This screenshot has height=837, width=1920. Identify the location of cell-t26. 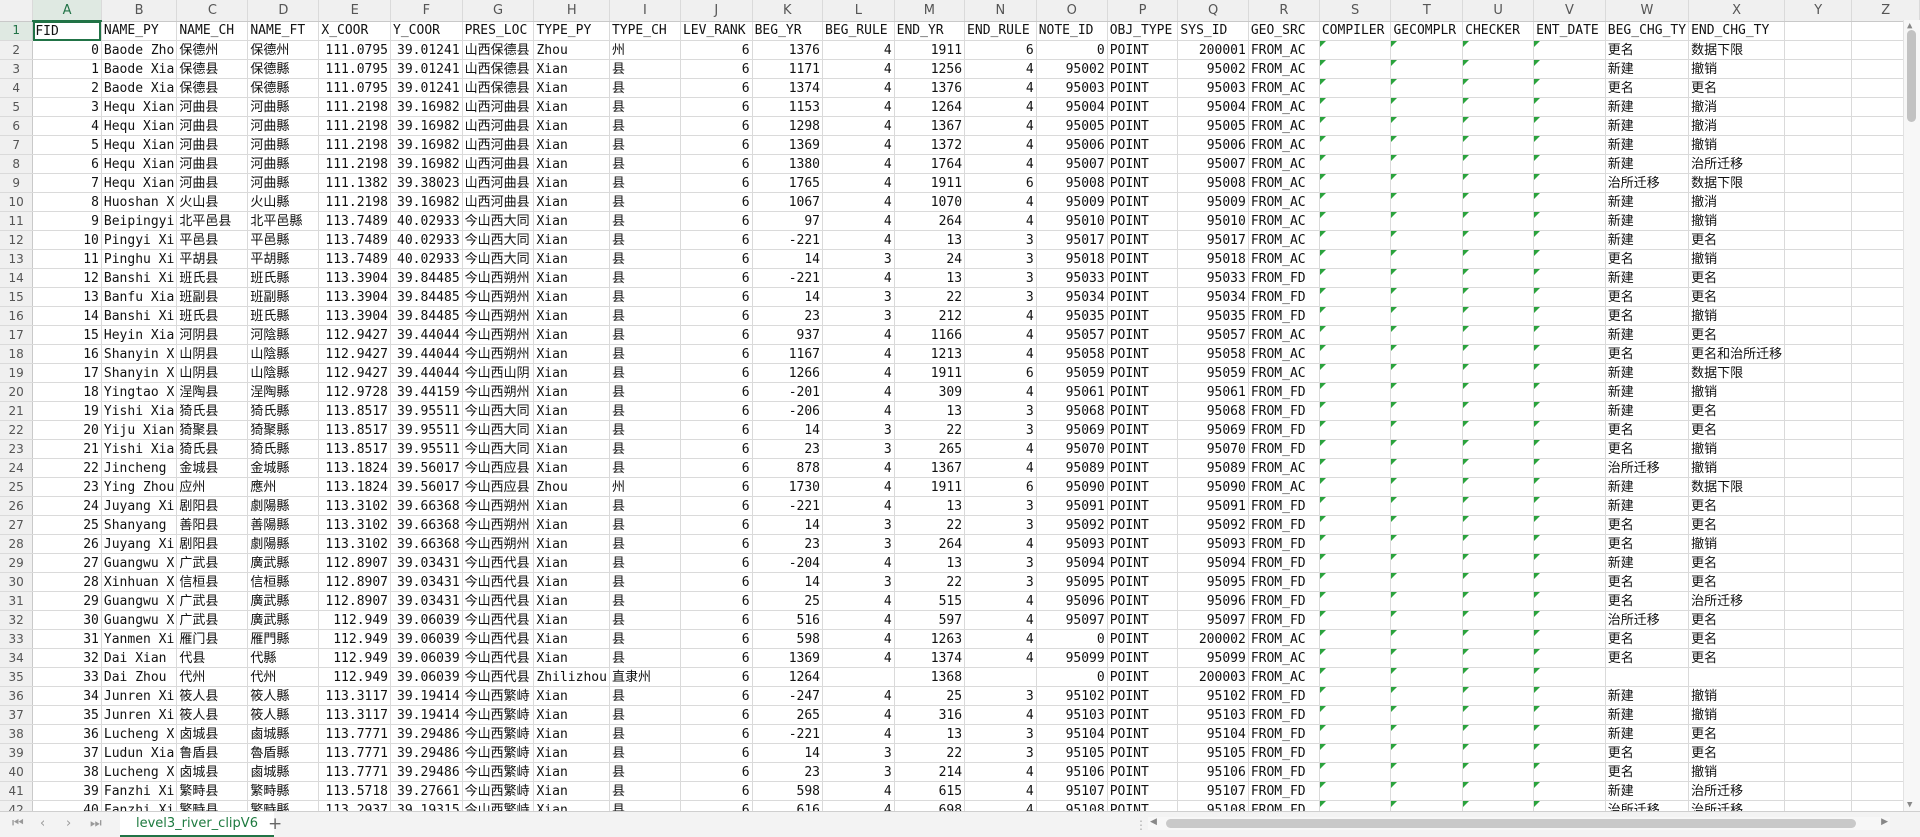
(1427, 506).